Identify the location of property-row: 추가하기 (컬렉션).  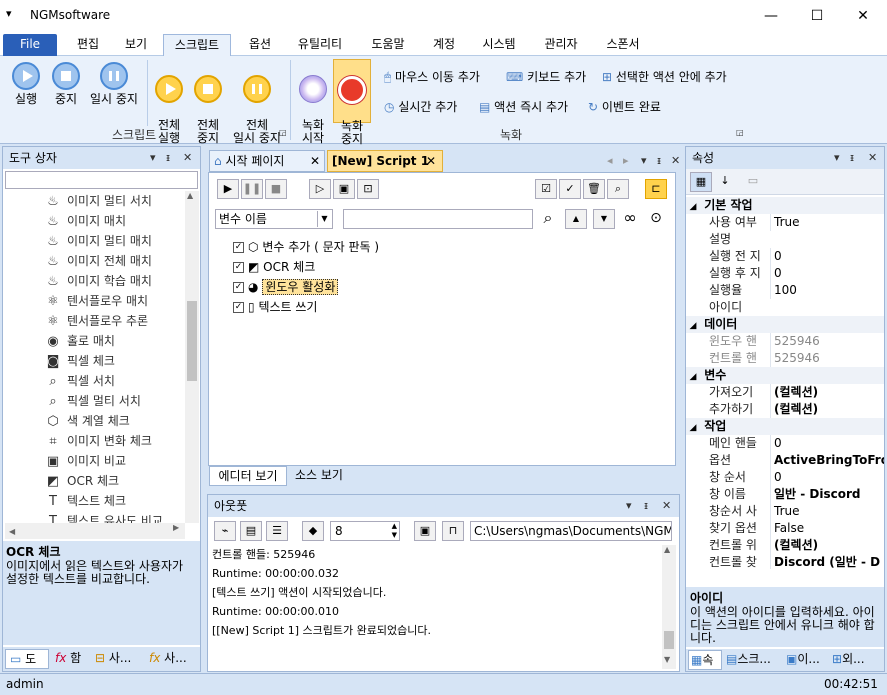
(785, 409).